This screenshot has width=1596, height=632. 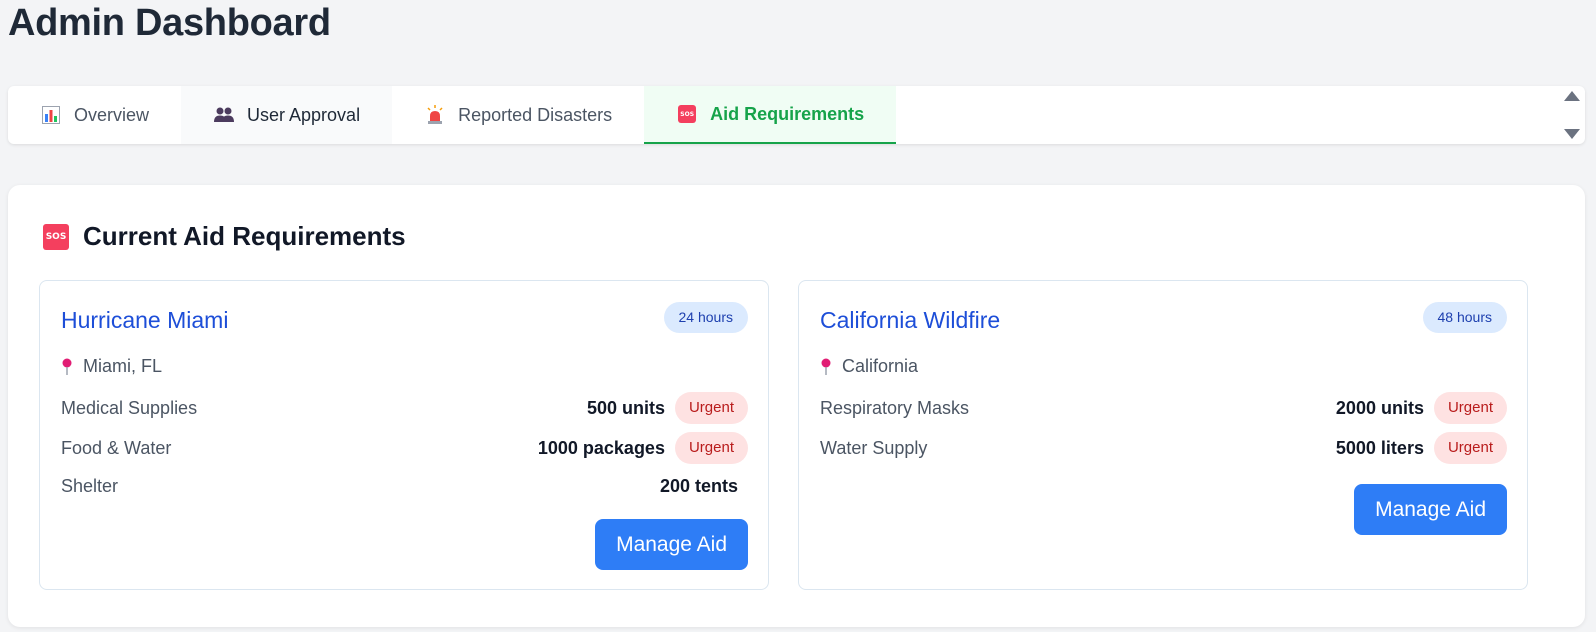 I want to click on card-title: California Wildfire, so click(x=910, y=320).